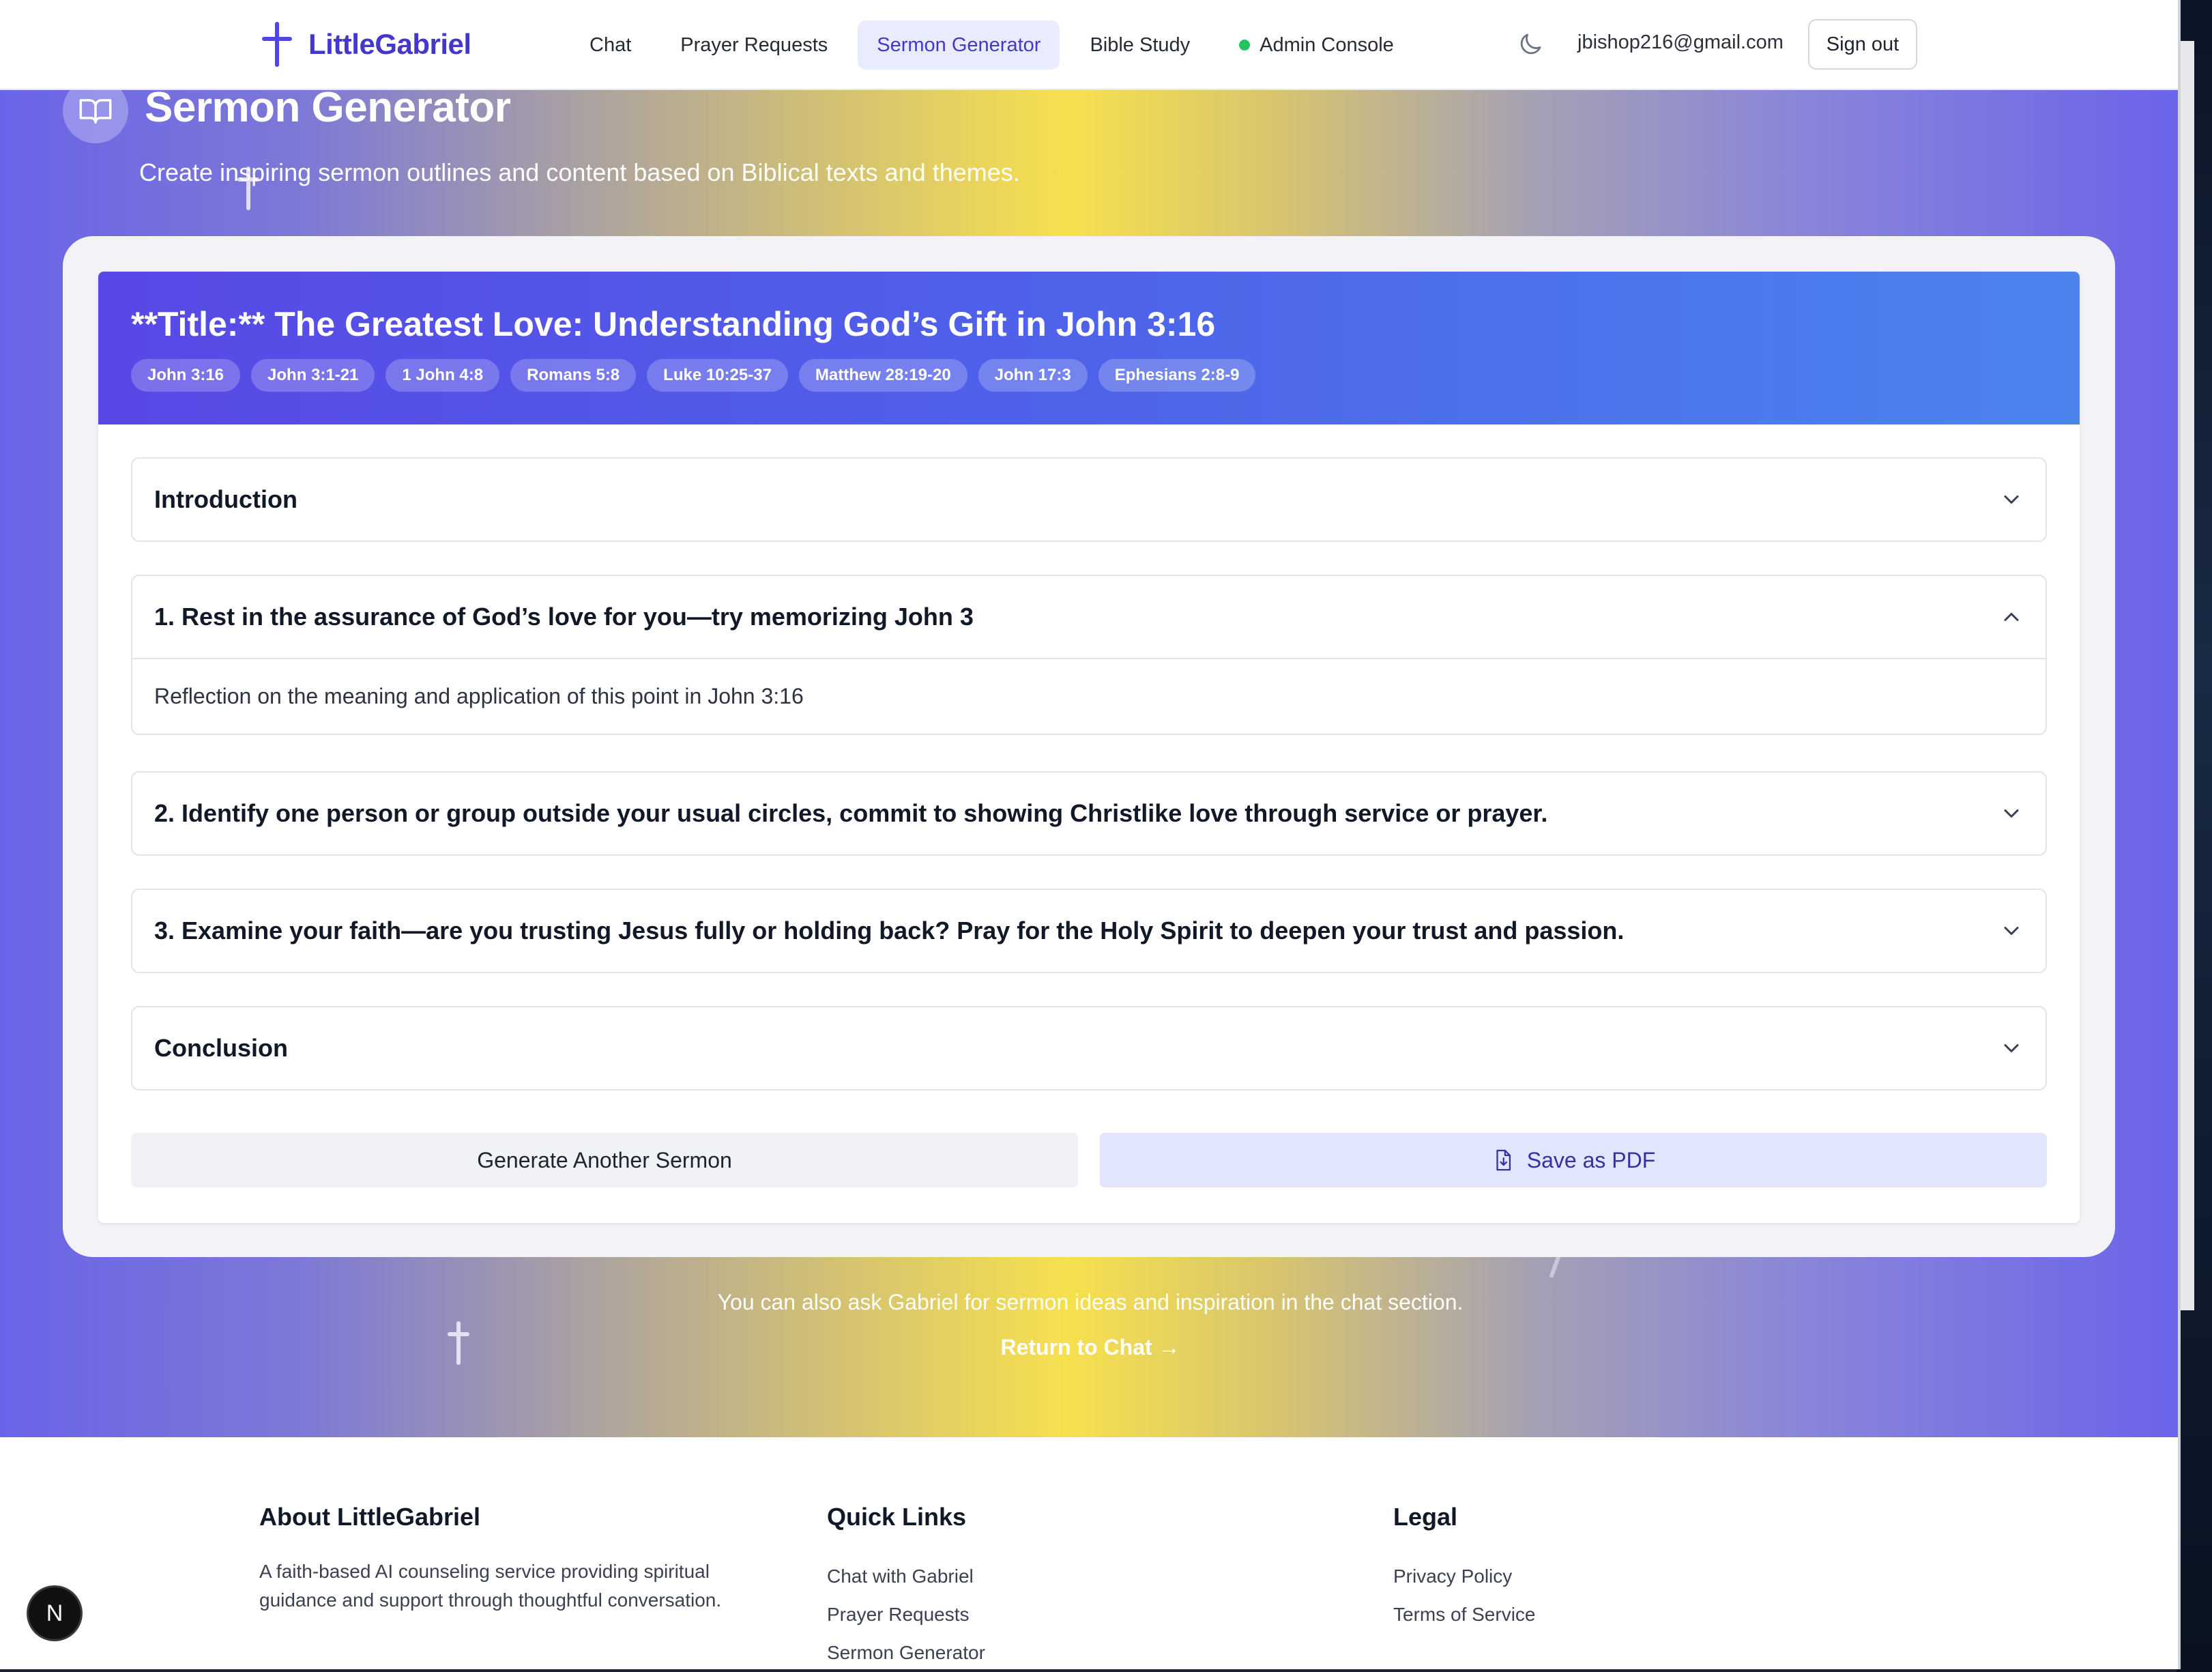  Describe the element at coordinates (1598, 1576) in the screenshot. I see `footer-link-privacy: Privacy Policy` at that location.